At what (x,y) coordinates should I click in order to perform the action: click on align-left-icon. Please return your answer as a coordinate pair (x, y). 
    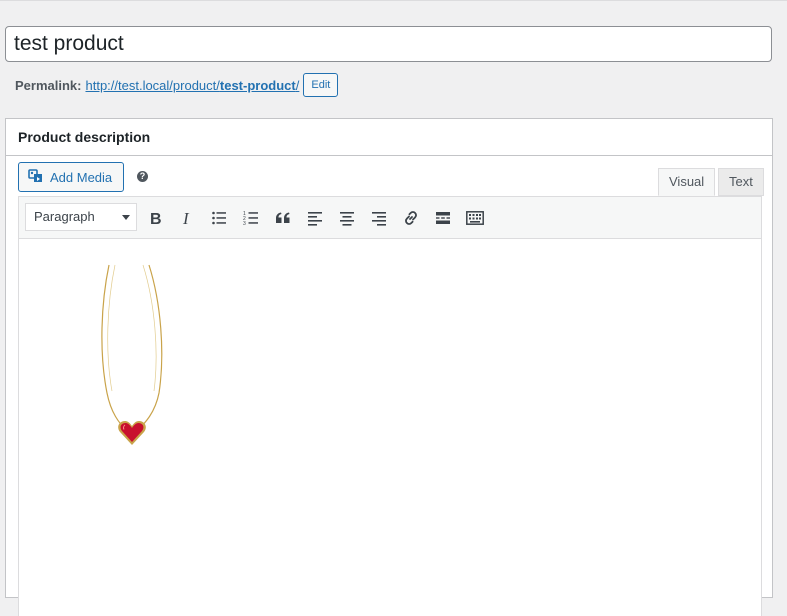
    Looking at the image, I should click on (315, 219).